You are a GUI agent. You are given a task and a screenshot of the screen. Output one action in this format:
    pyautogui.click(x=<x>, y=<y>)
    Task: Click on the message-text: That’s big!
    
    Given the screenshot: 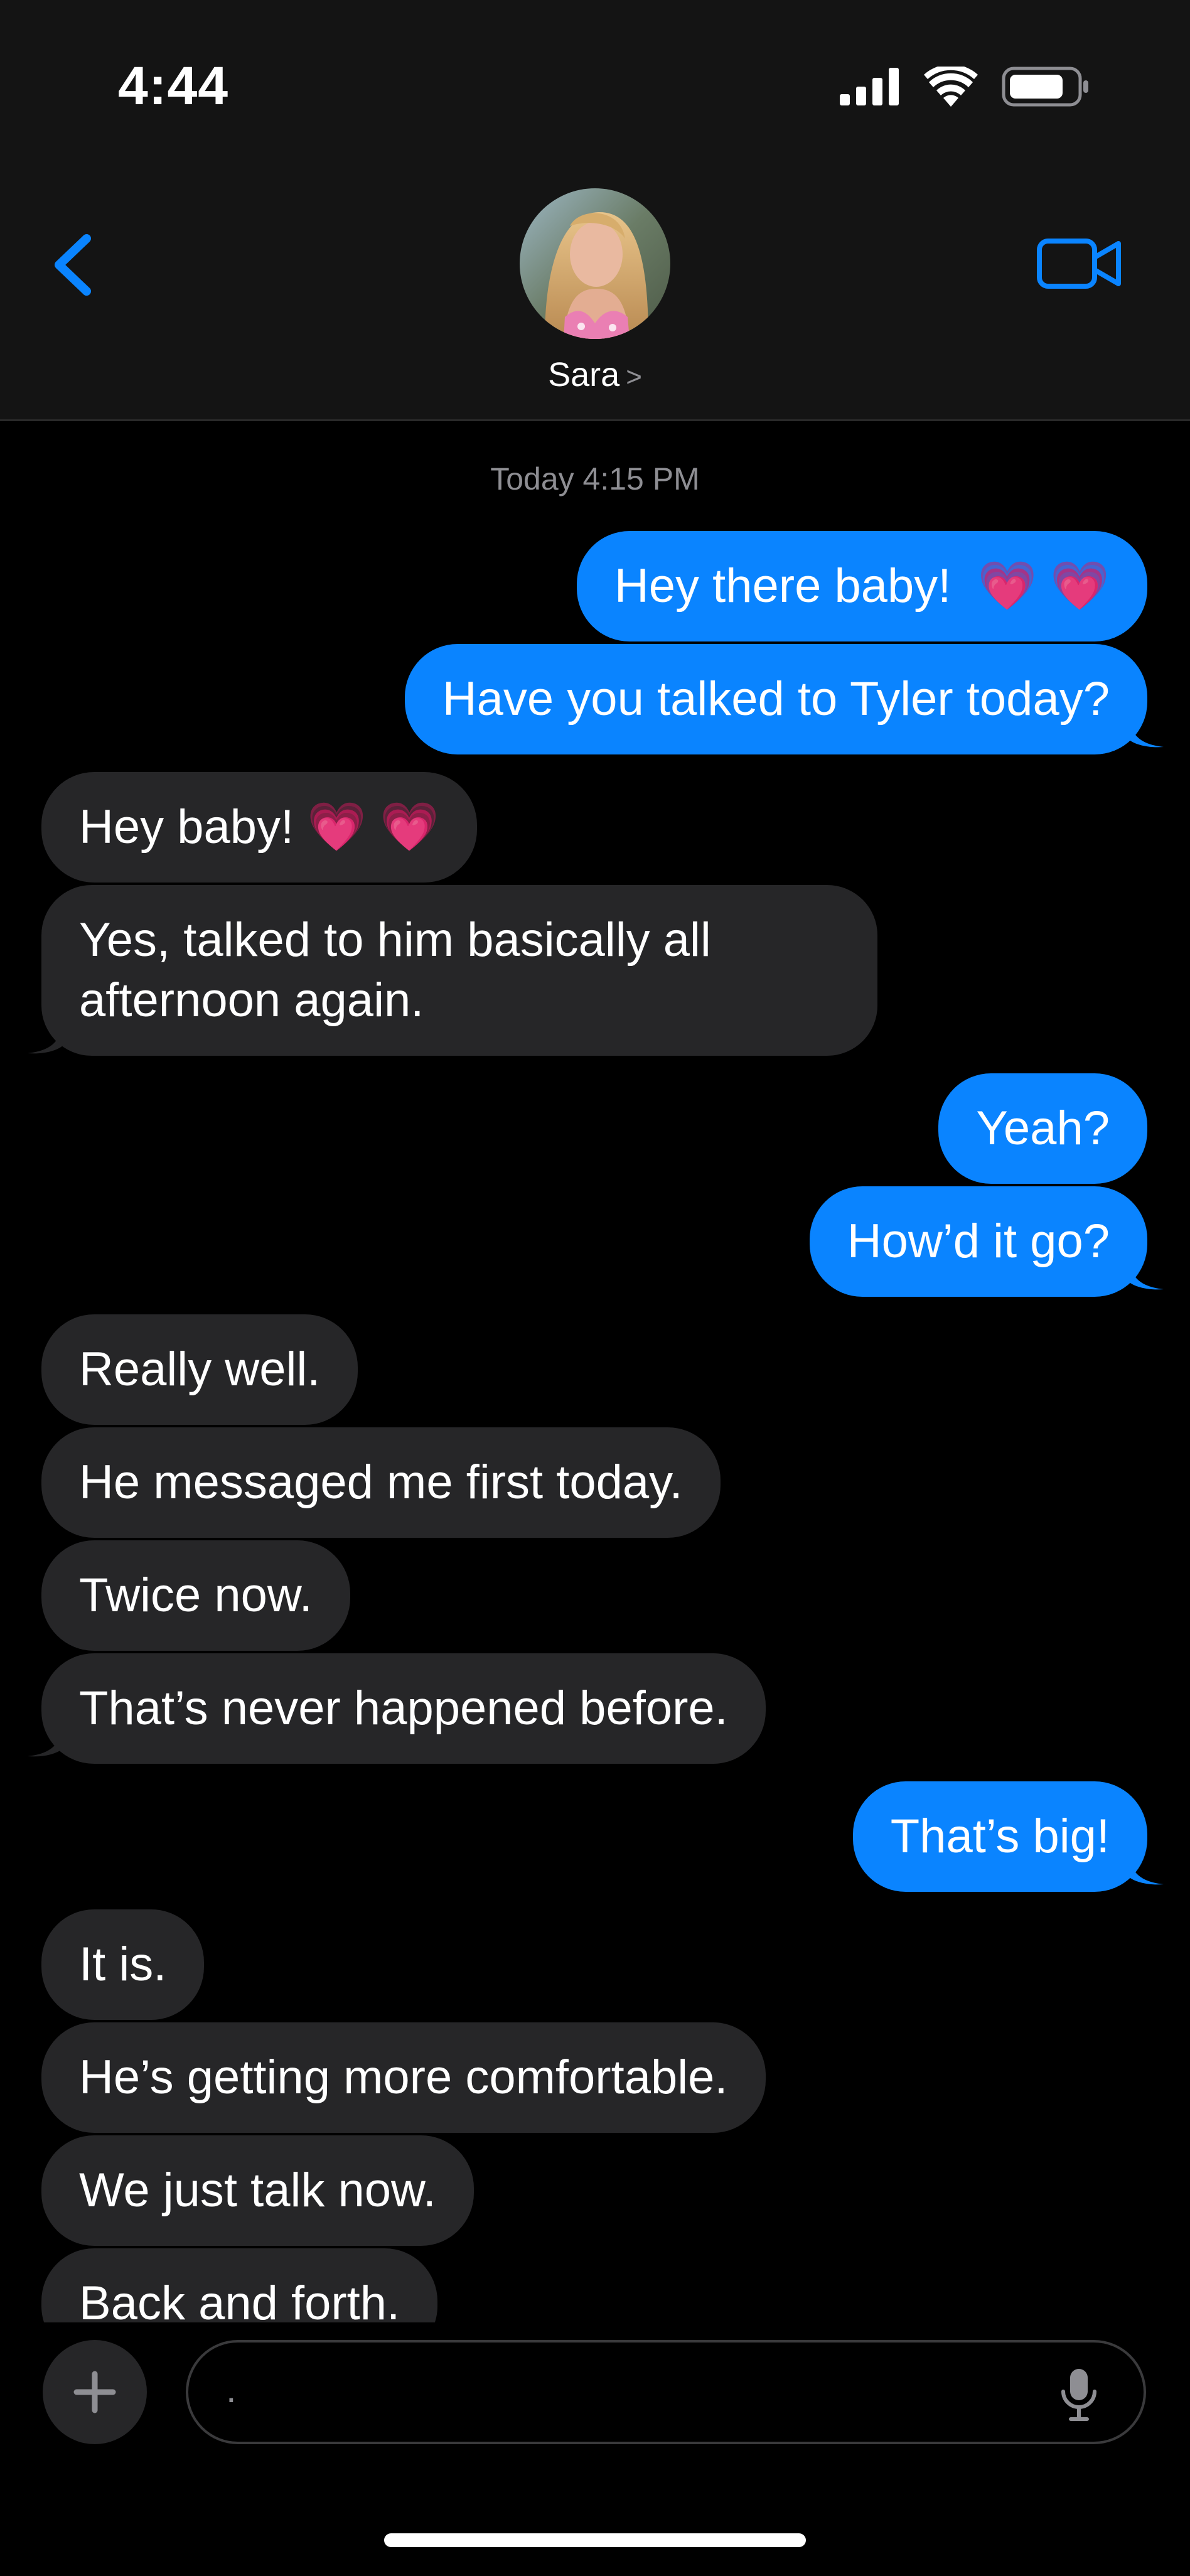 What is the action you would take?
    pyautogui.click(x=1000, y=1836)
    